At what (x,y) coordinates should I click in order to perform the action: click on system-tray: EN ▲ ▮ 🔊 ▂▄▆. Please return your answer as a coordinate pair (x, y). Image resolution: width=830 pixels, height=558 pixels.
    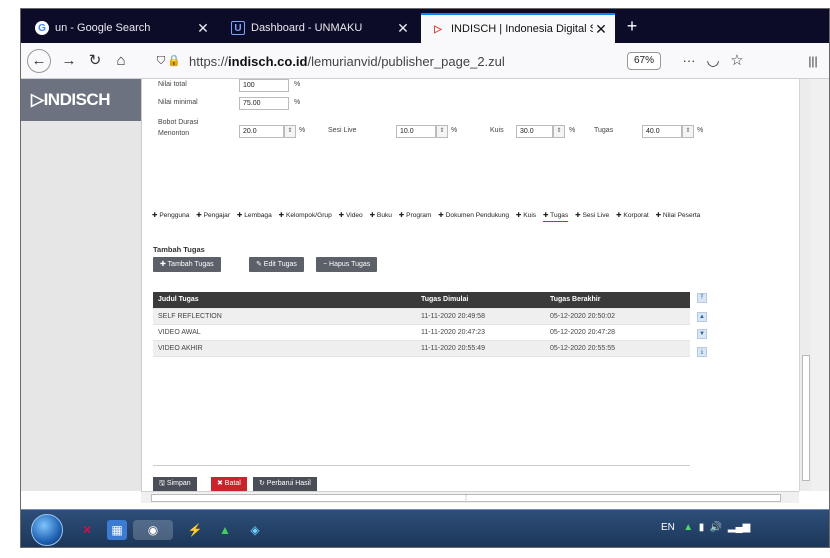
    Looking at the image, I should click on (705, 527).